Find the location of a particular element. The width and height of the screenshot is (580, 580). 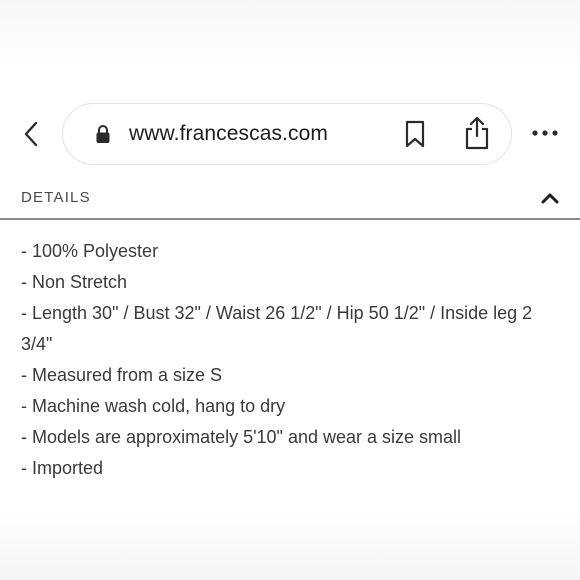

details-item-size-measured: - Measured from a size S is located at coordinates (122, 375).